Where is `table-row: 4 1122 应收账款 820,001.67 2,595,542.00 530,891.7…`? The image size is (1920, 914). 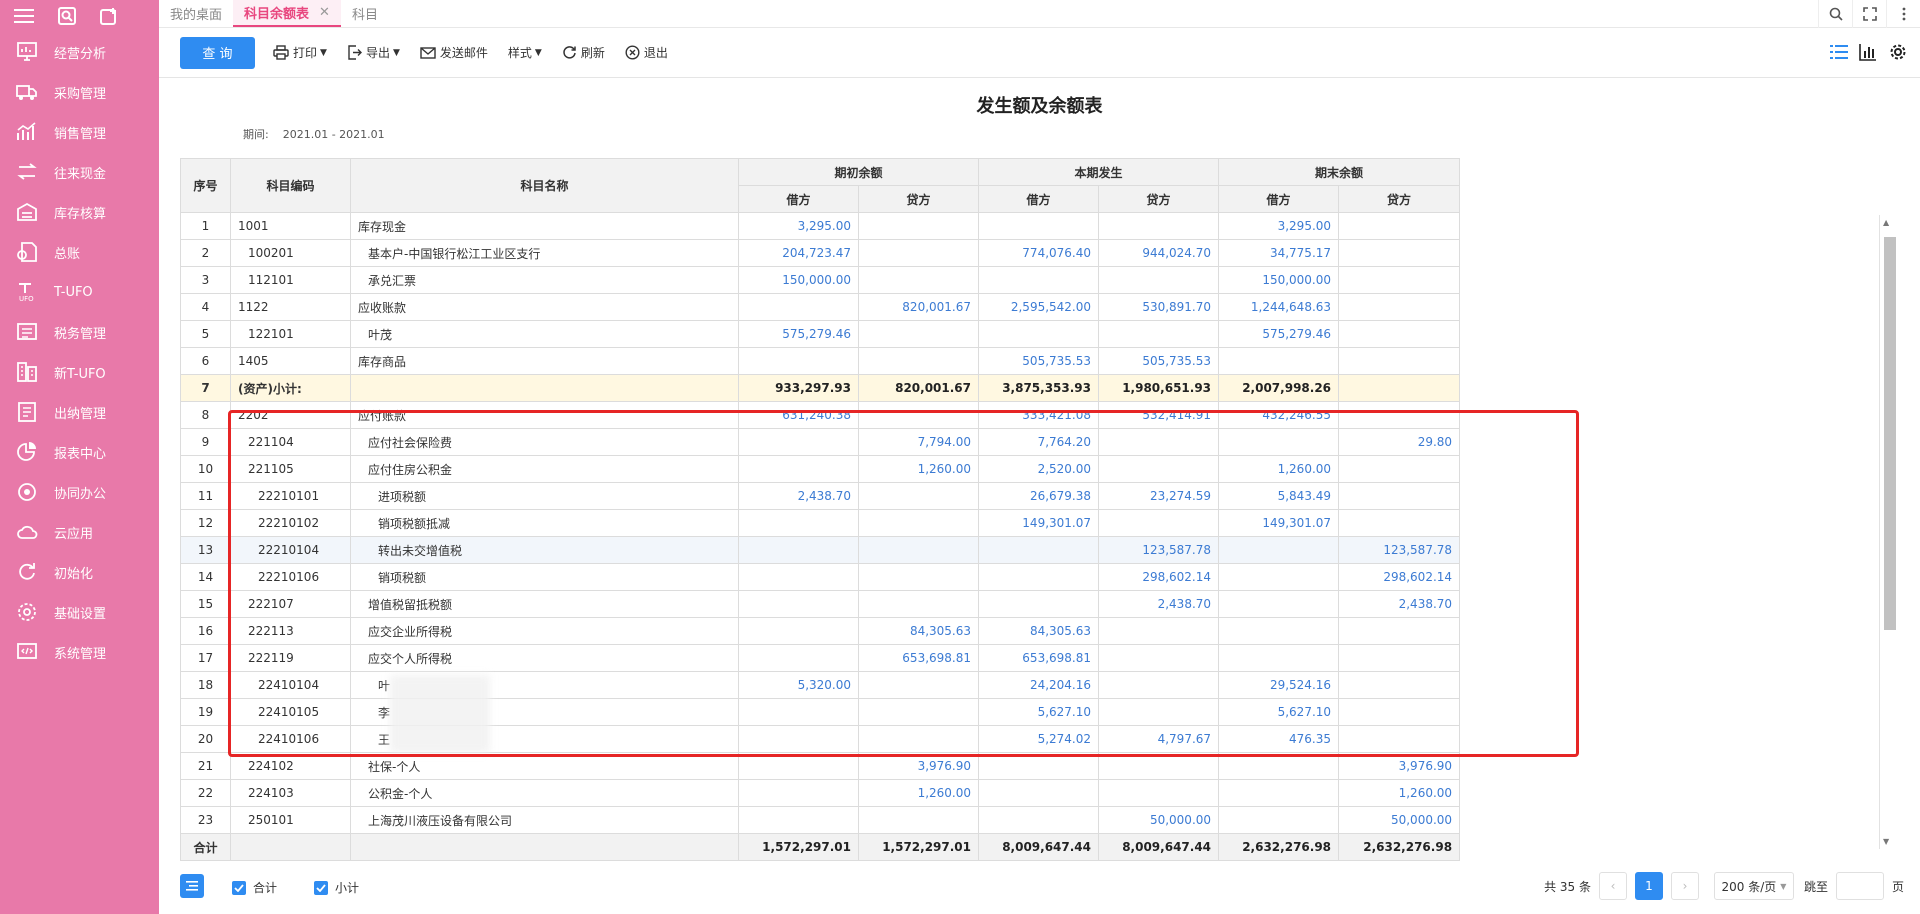
table-row: 4 1122 应收账款 820,001.67 2,595,542.00 530,891.7… is located at coordinates (820, 307).